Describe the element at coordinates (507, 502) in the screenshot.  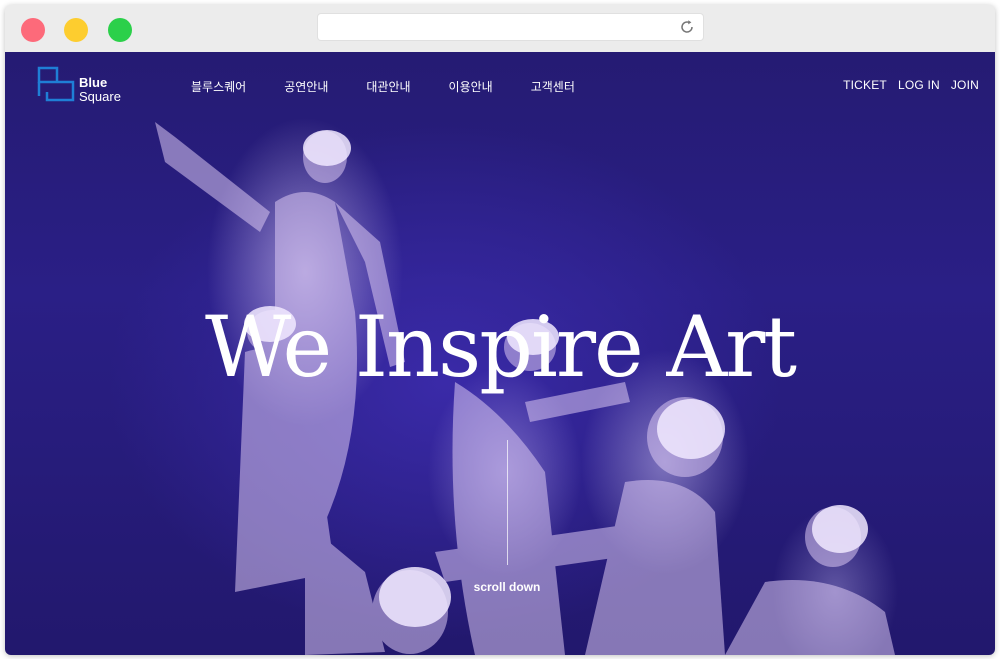
I see `scroll-indicator-line` at that location.